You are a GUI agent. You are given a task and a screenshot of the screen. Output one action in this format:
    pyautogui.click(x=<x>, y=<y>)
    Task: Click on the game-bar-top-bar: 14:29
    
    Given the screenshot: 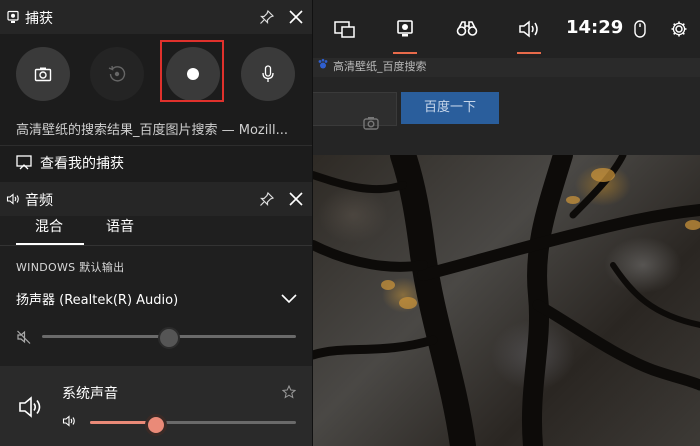 What is the action you would take?
    pyautogui.click(x=506, y=29)
    